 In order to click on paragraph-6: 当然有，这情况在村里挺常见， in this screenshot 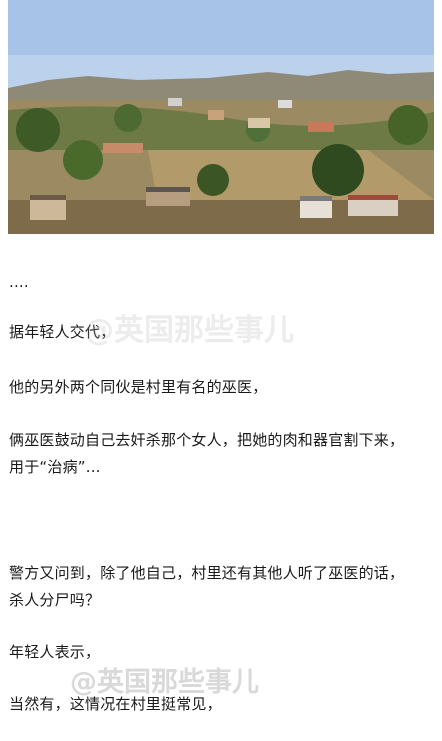, I will do `click(115, 704)`.